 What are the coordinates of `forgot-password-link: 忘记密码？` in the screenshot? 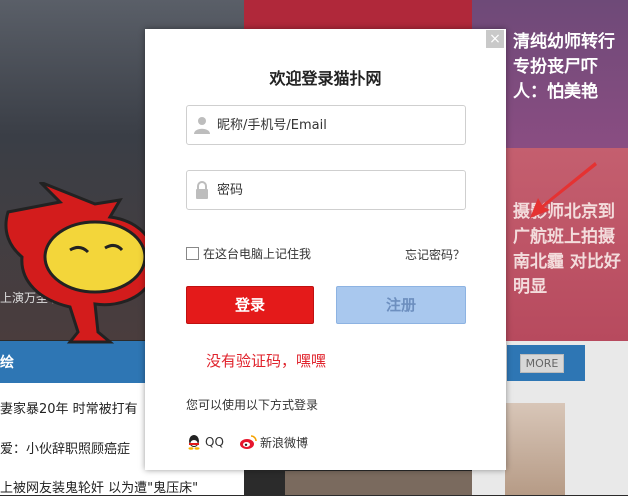 It's located at (435, 254).